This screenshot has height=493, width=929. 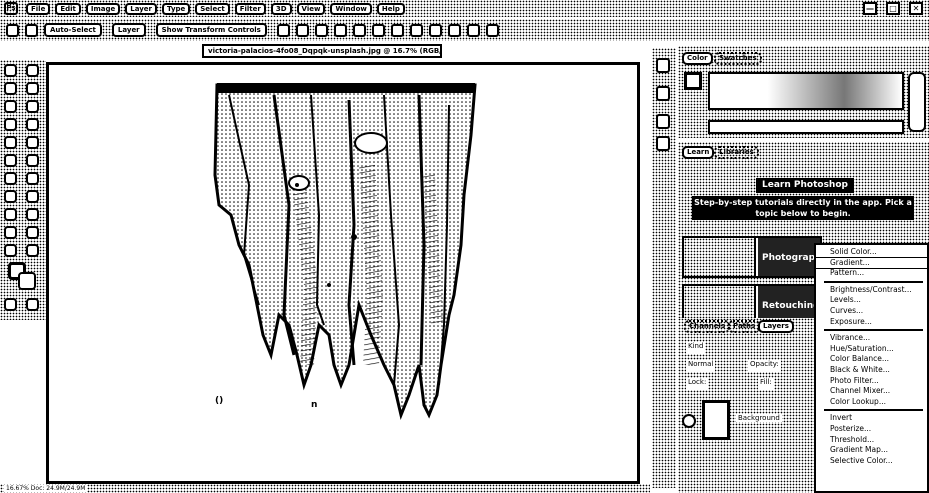 I want to click on layer-row-background: Background, so click(x=752, y=421).